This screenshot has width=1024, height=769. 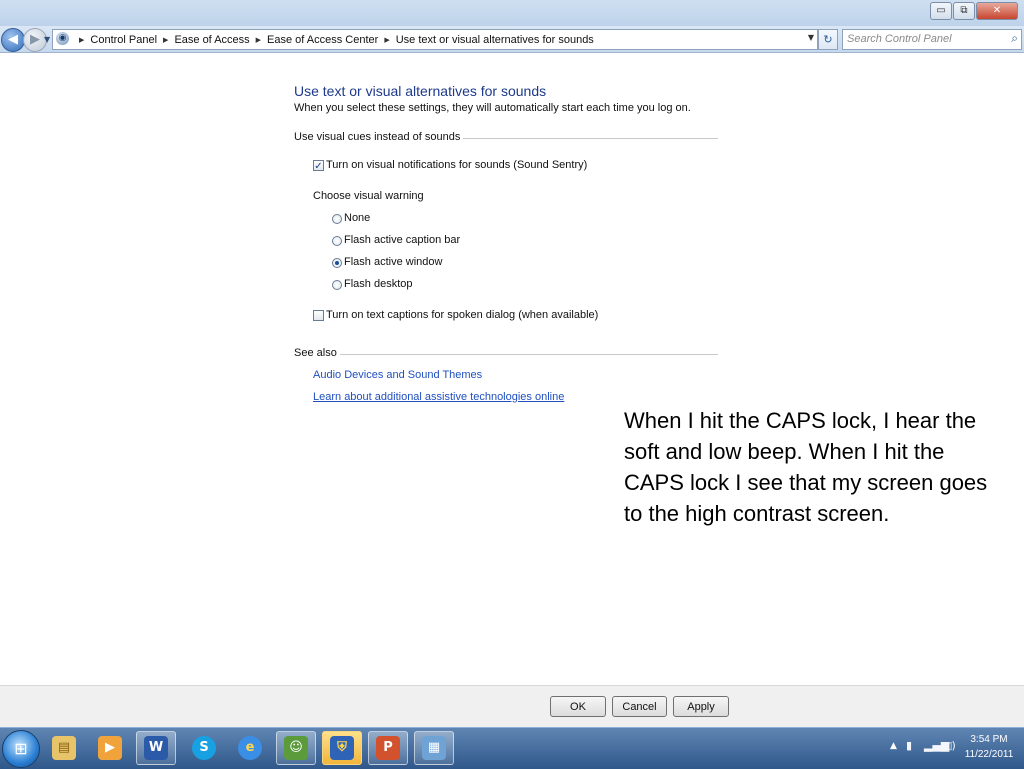 I want to click on minimize-button: ▭, so click(x=941, y=11).